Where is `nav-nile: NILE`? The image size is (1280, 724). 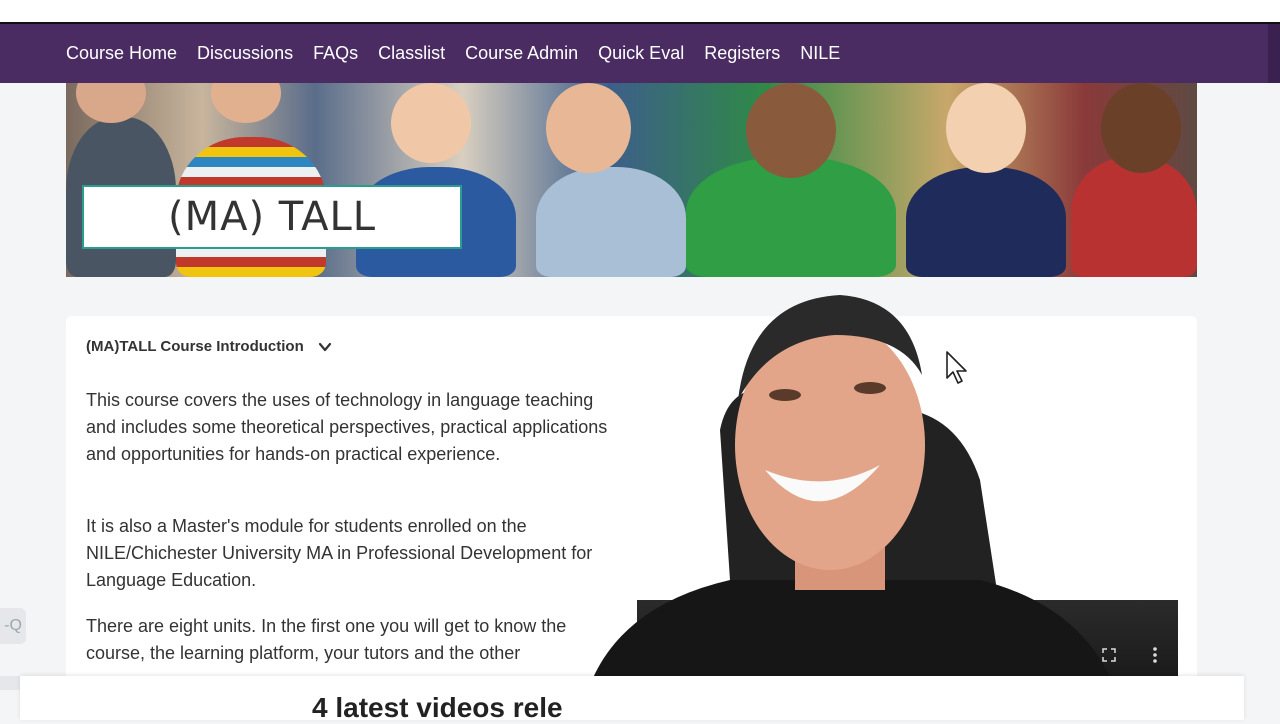 nav-nile: NILE is located at coordinates (820, 53).